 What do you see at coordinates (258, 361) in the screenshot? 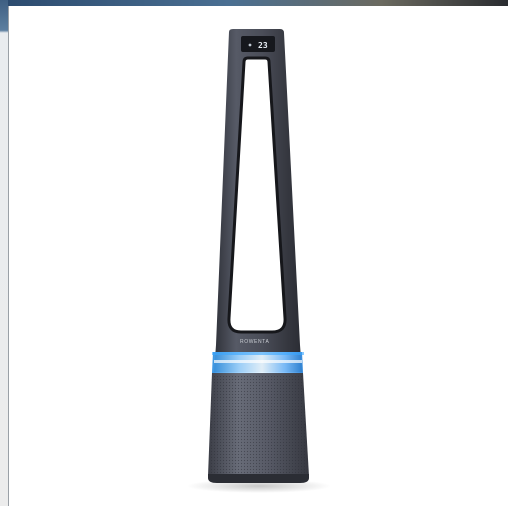
I see `ring-highlight` at bounding box center [258, 361].